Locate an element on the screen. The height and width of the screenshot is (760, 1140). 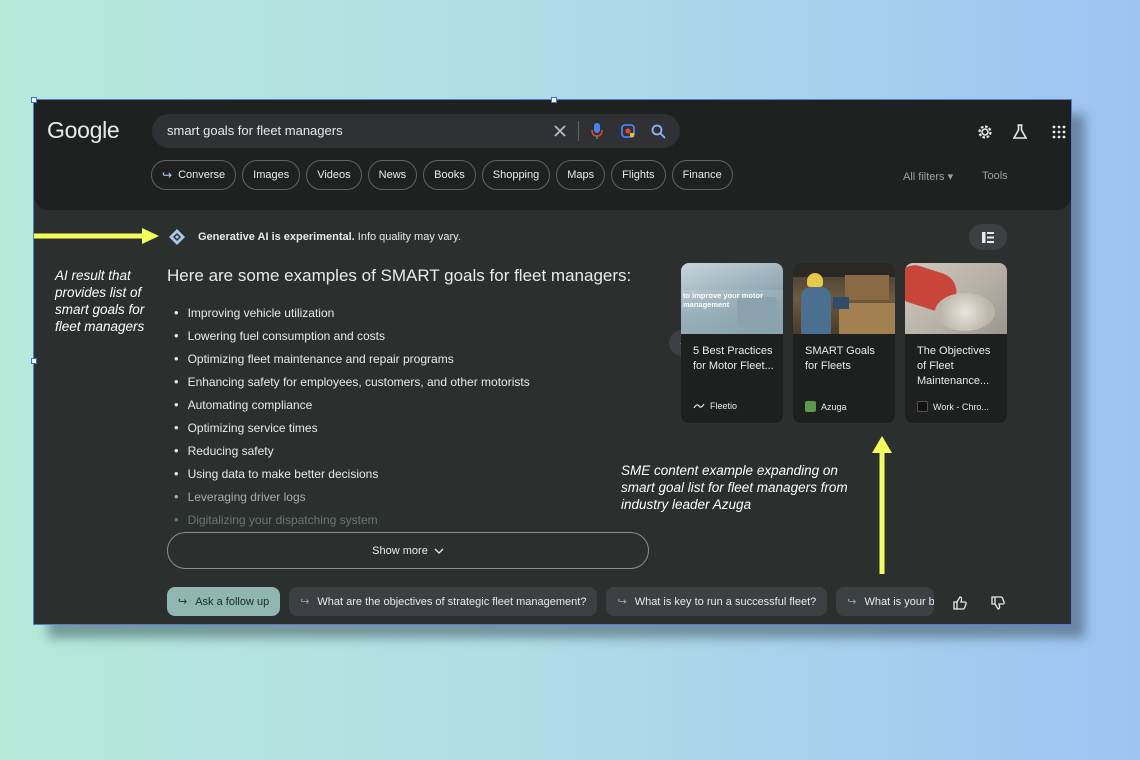
show-more-button: Show more is located at coordinates (408, 550).